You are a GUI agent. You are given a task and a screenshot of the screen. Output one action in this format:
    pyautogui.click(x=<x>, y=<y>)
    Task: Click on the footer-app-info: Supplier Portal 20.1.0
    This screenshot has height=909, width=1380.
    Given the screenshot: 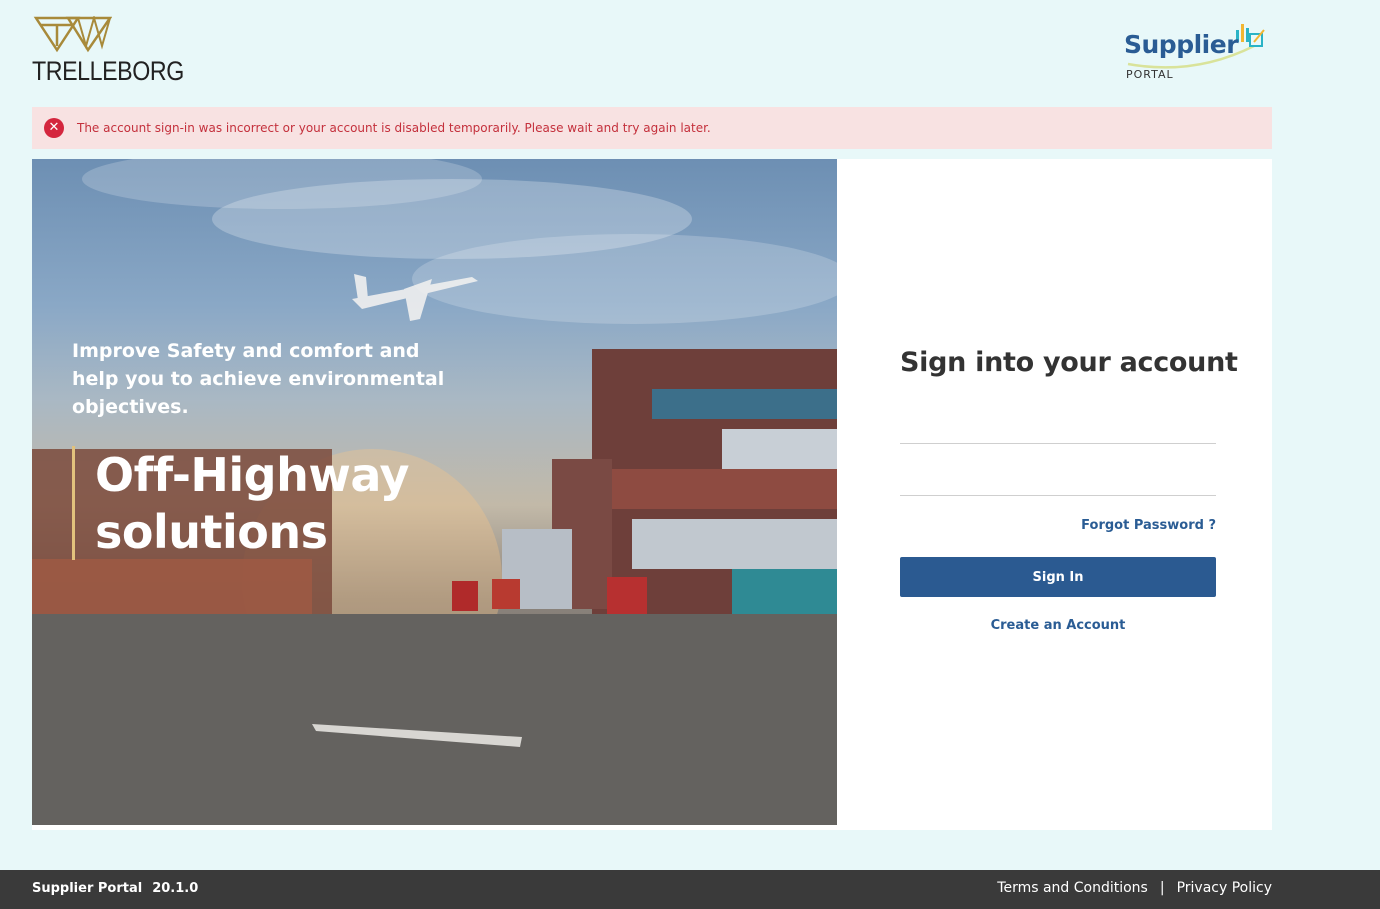 What is the action you would take?
    pyautogui.click(x=115, y=888)
    